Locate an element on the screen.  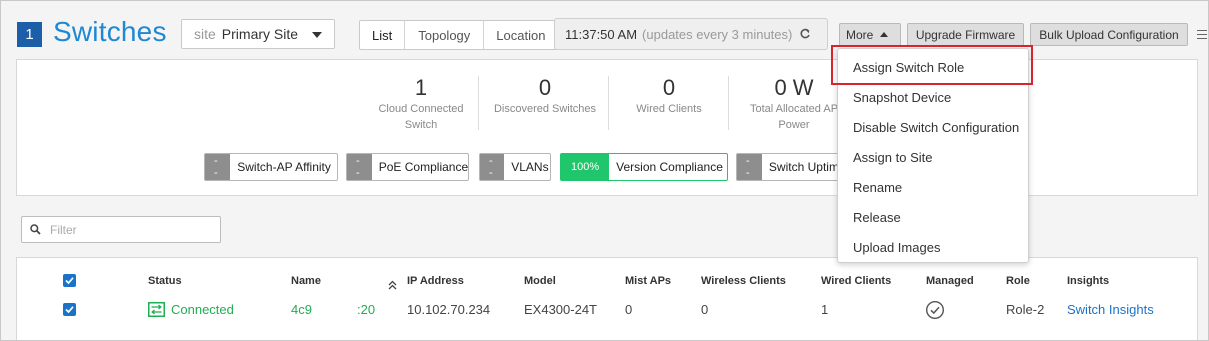
sle-chip-label: Version Compliance is located at coordinates (669, 167).